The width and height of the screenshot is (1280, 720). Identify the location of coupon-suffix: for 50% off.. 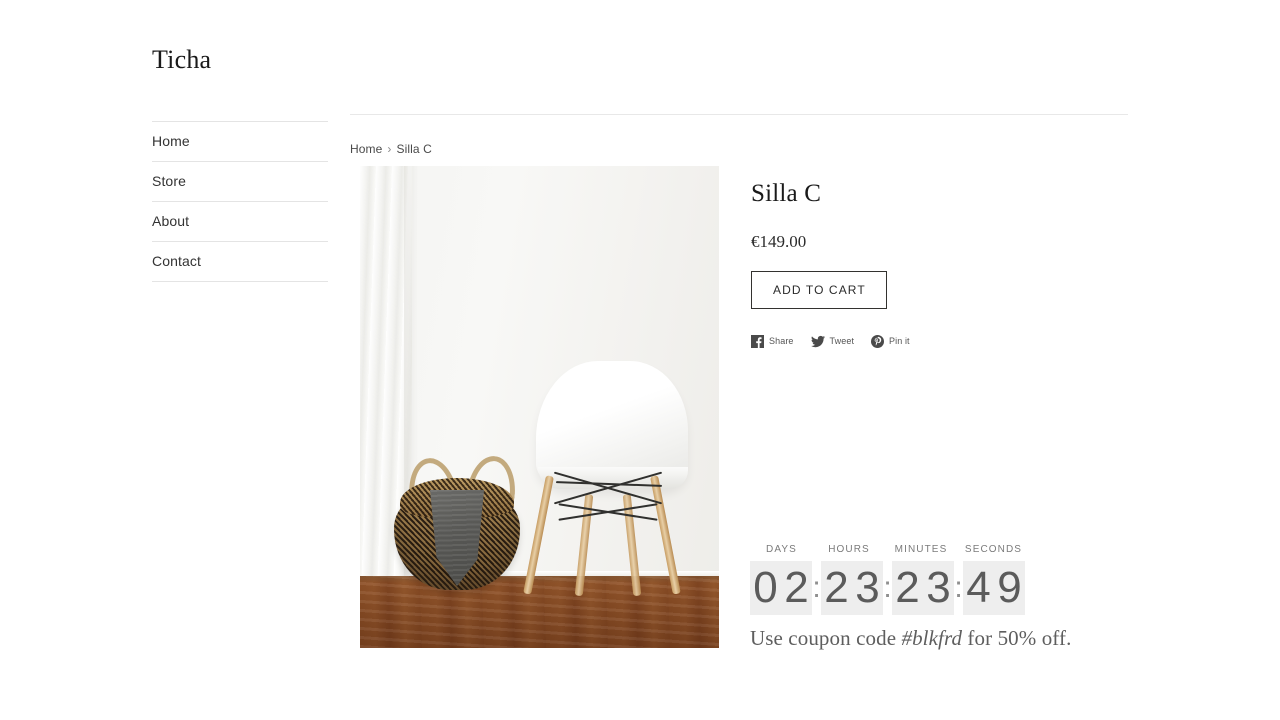
(1017, 638).